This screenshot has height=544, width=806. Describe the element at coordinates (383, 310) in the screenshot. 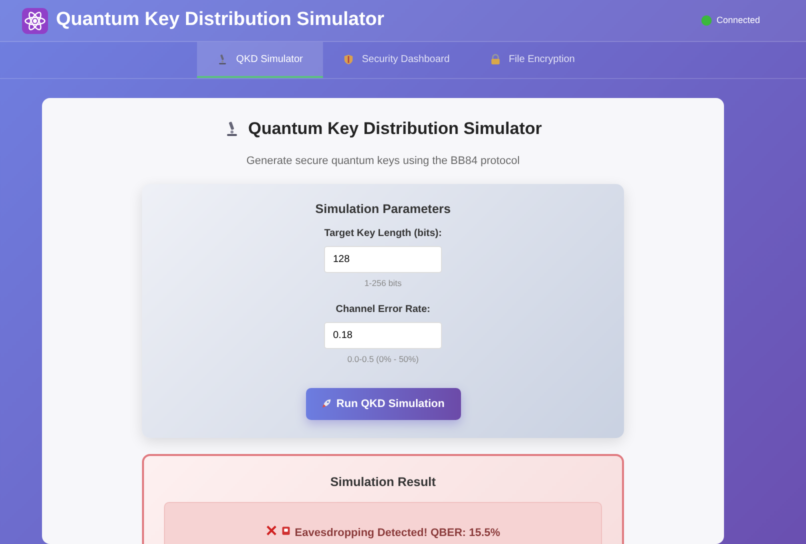

I see `field-label: Channel Error Rate:` at that location.